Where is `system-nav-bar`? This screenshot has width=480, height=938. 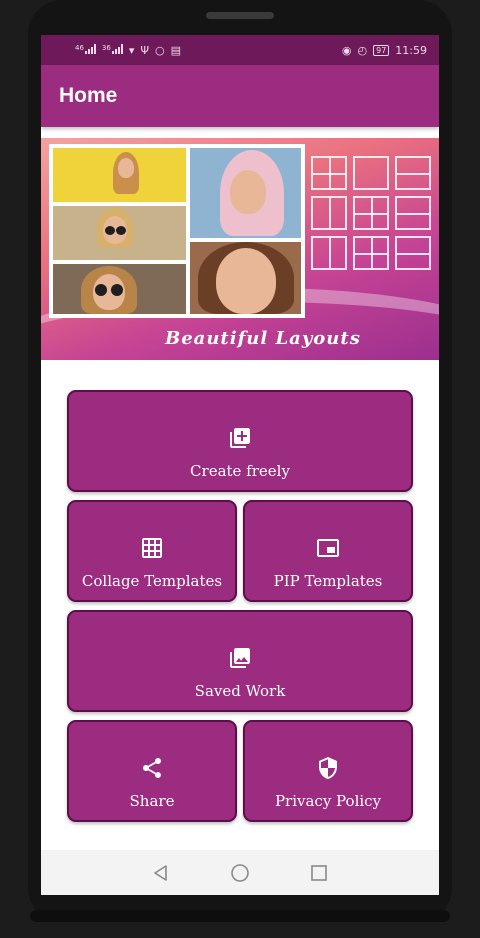
system-nav-bar is located at coordinates (240, 872).